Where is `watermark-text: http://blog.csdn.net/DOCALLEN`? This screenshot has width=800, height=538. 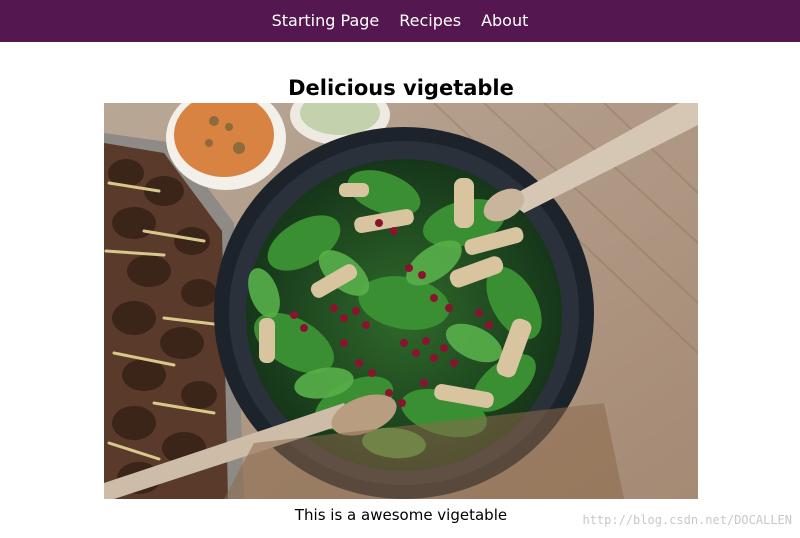 watermark-text: http://blog.csdn.net/DOCALLEN is located at coordinates (687, 520).